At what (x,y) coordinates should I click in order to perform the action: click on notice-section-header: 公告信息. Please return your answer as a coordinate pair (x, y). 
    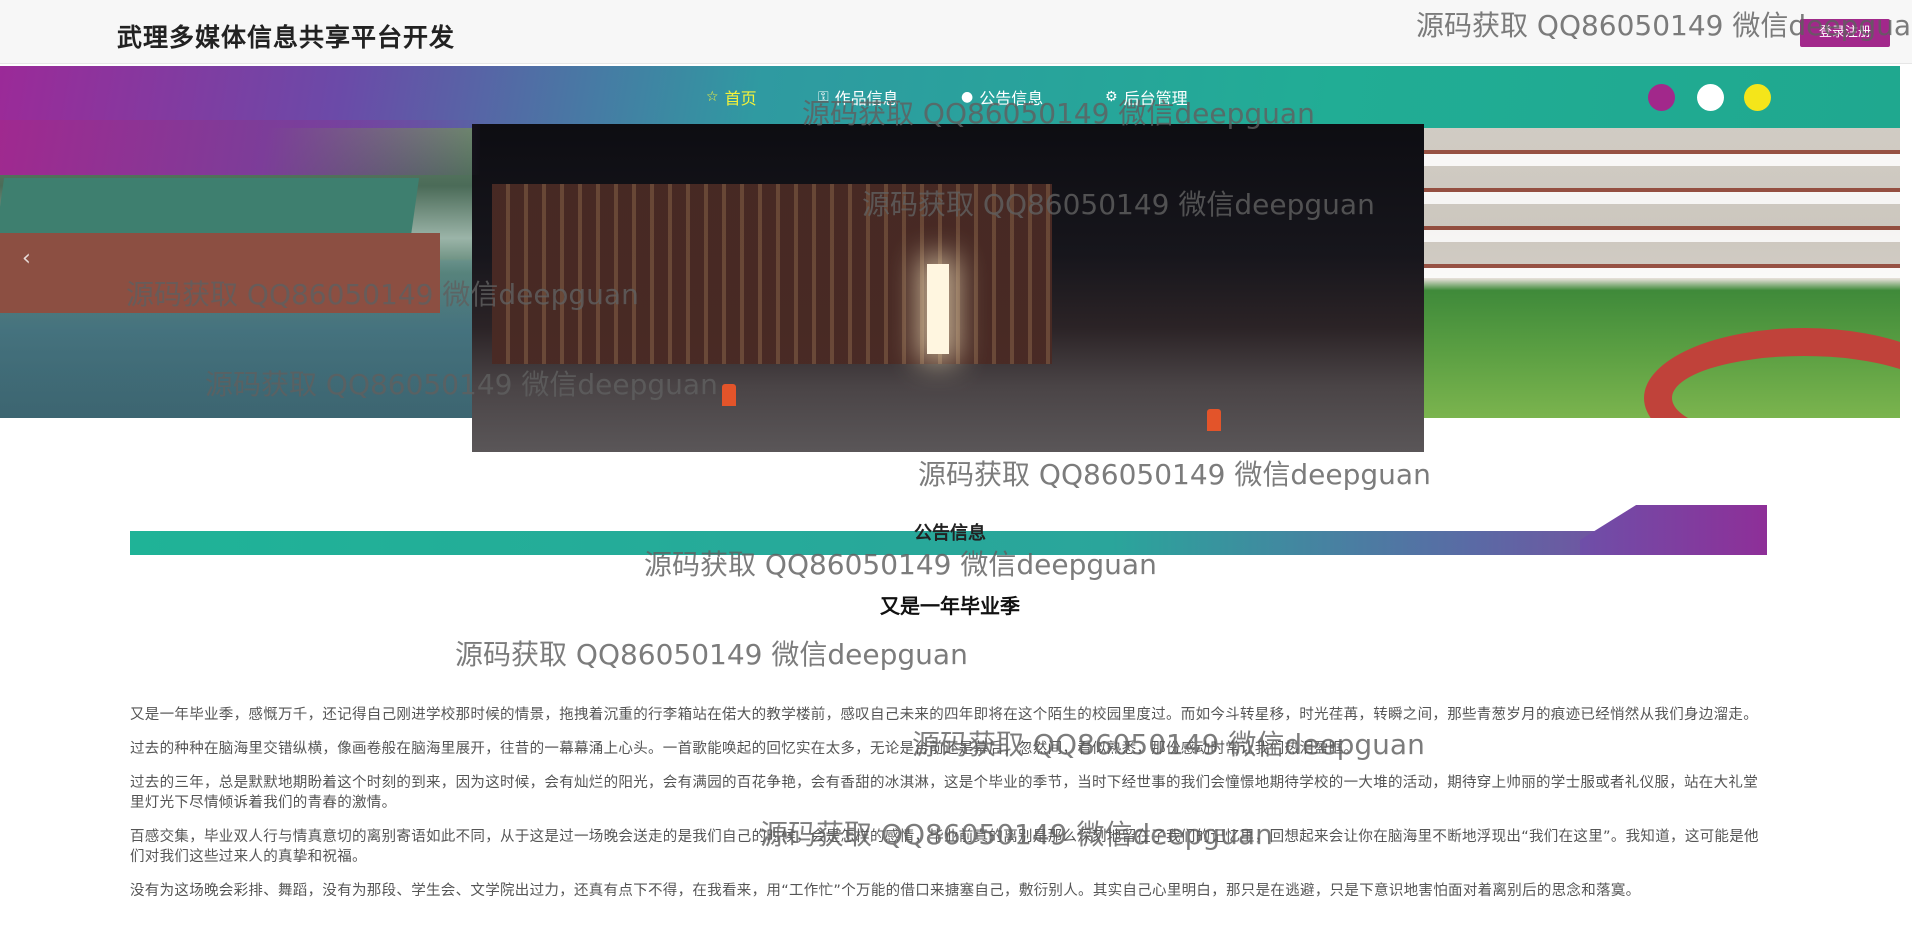
    Looking at the image, I should click on (948, 531).